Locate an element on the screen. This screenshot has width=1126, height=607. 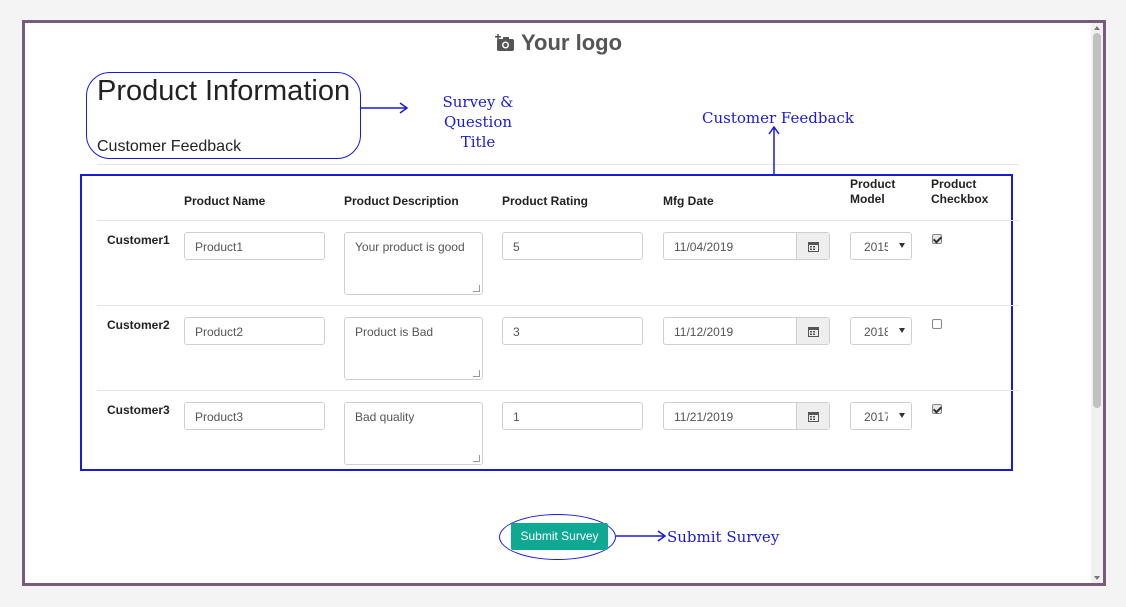
product-description-textarea: Product is Bad is located at coordinates (413, 348).